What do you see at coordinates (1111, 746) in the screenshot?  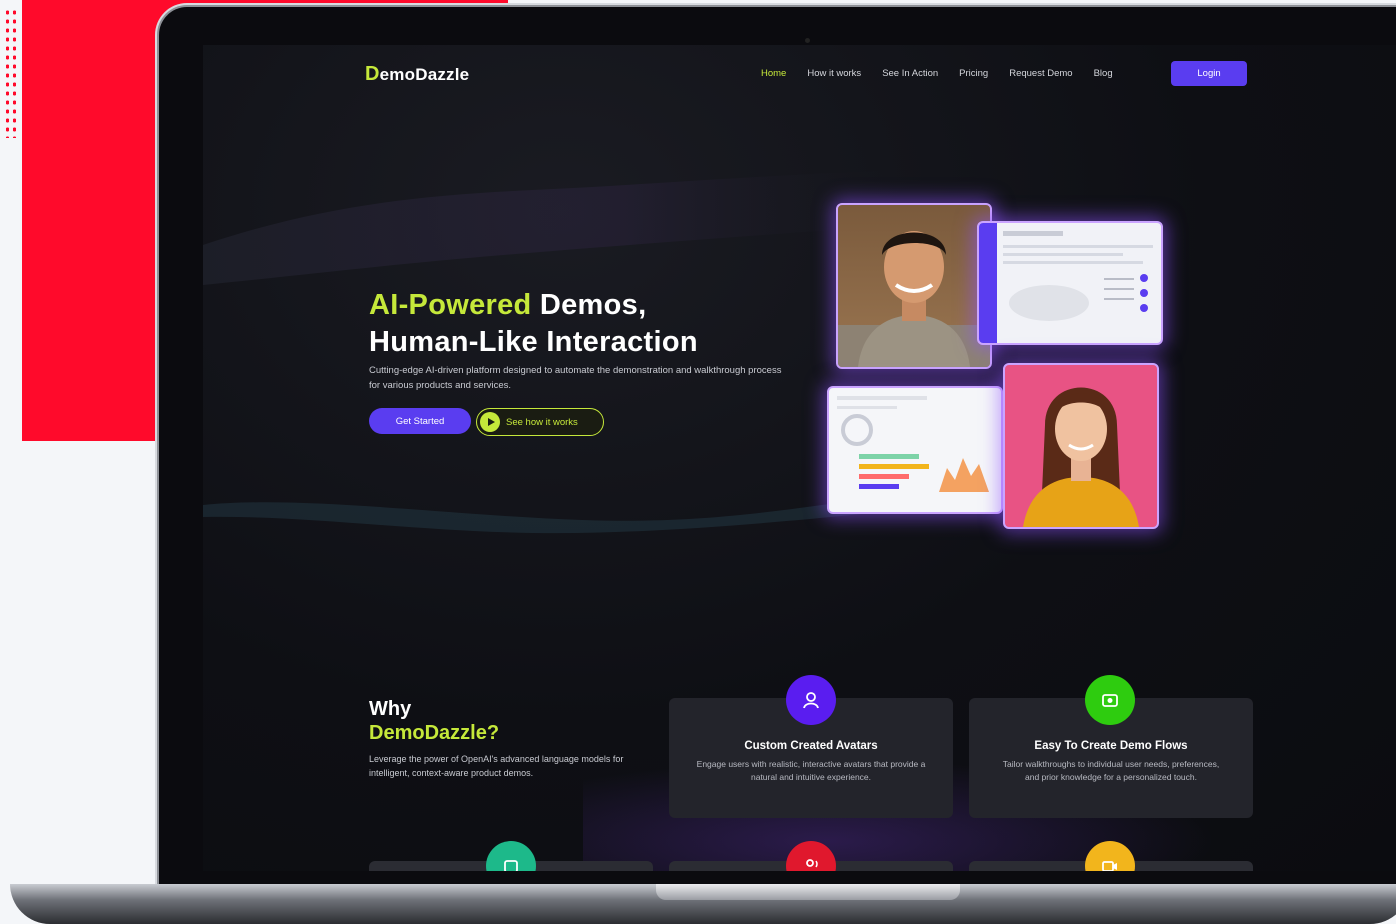 I see `feature-title: Easy To Create Demo Flows` at bounding box center [1111, 746].